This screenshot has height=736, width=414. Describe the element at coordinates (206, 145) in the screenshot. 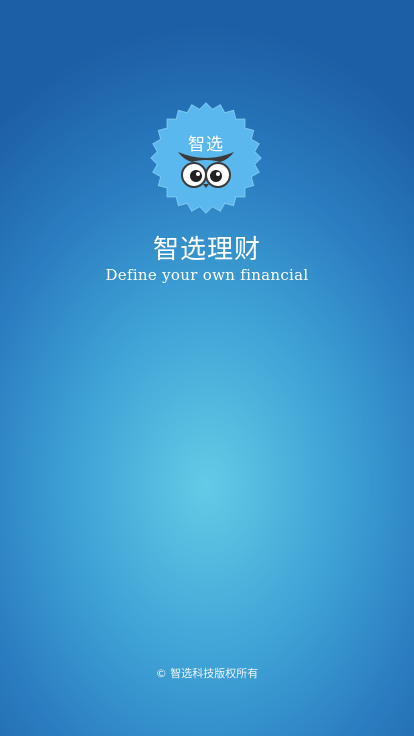

I see `logo-text: 智选` at that location.